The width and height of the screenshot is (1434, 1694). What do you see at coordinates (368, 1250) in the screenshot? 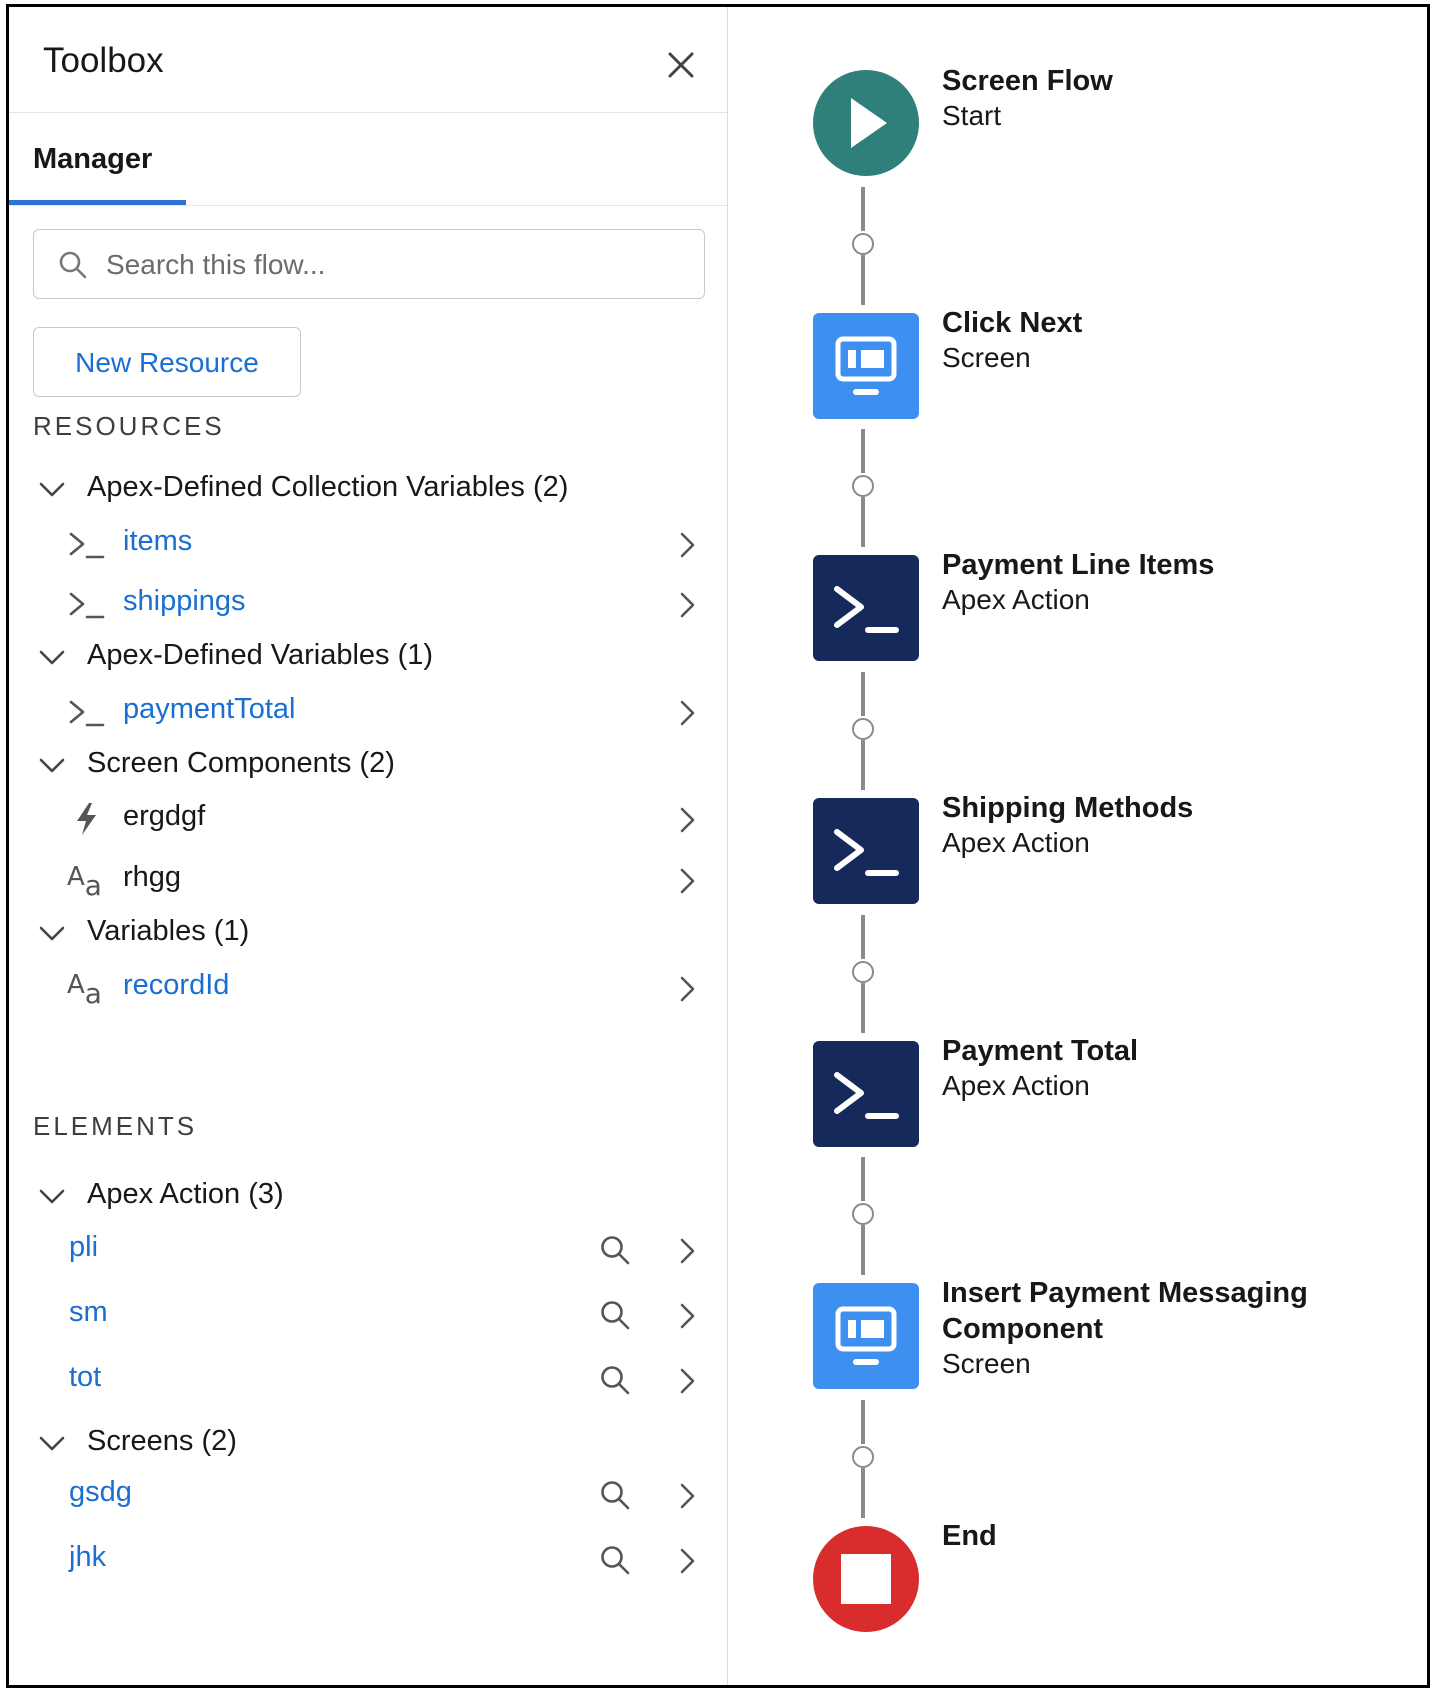
I see `element-item-pli: pli` at bounding box center [368, 1250].